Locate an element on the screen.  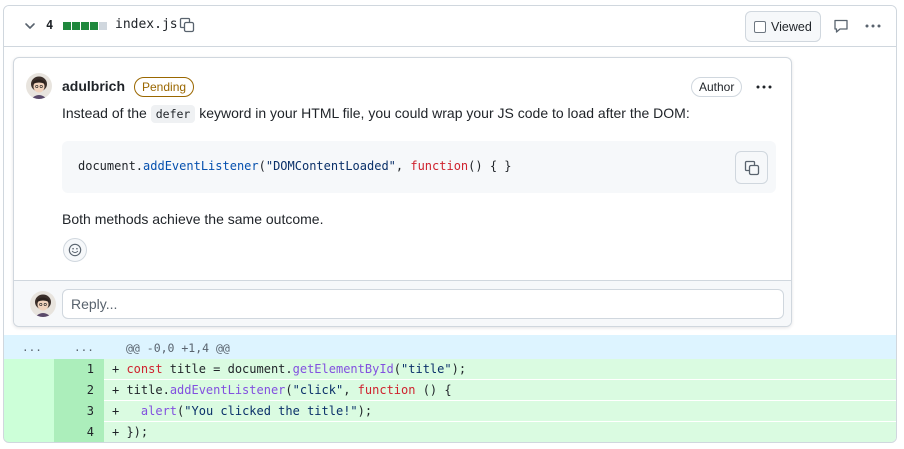
added-line-bg is located at coordinates (500, 432).